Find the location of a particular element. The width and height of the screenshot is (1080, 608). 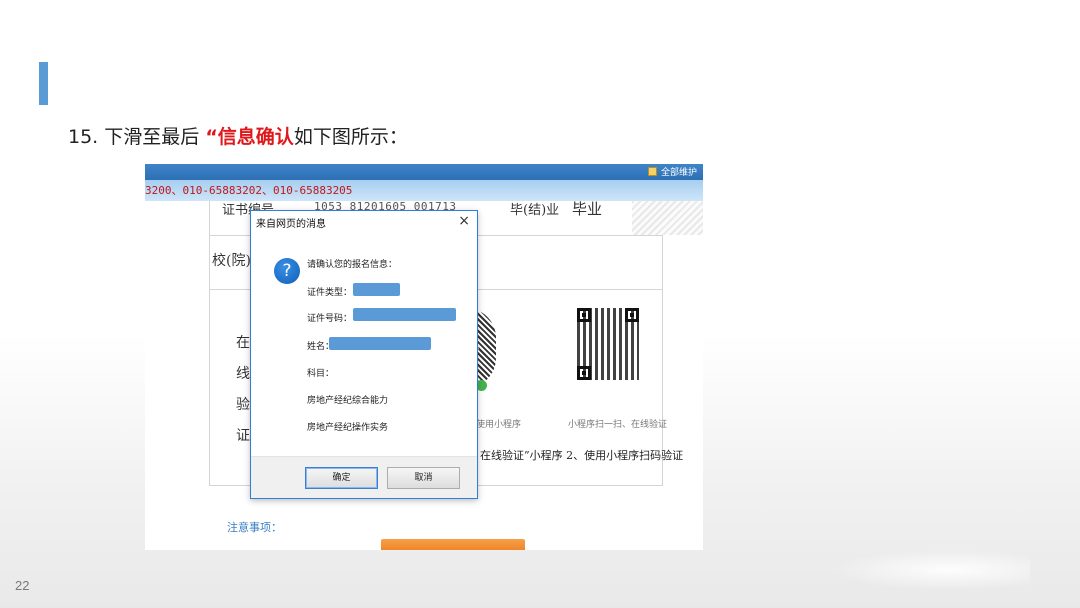

question-icon: ? is located at coordinates (287, 271).